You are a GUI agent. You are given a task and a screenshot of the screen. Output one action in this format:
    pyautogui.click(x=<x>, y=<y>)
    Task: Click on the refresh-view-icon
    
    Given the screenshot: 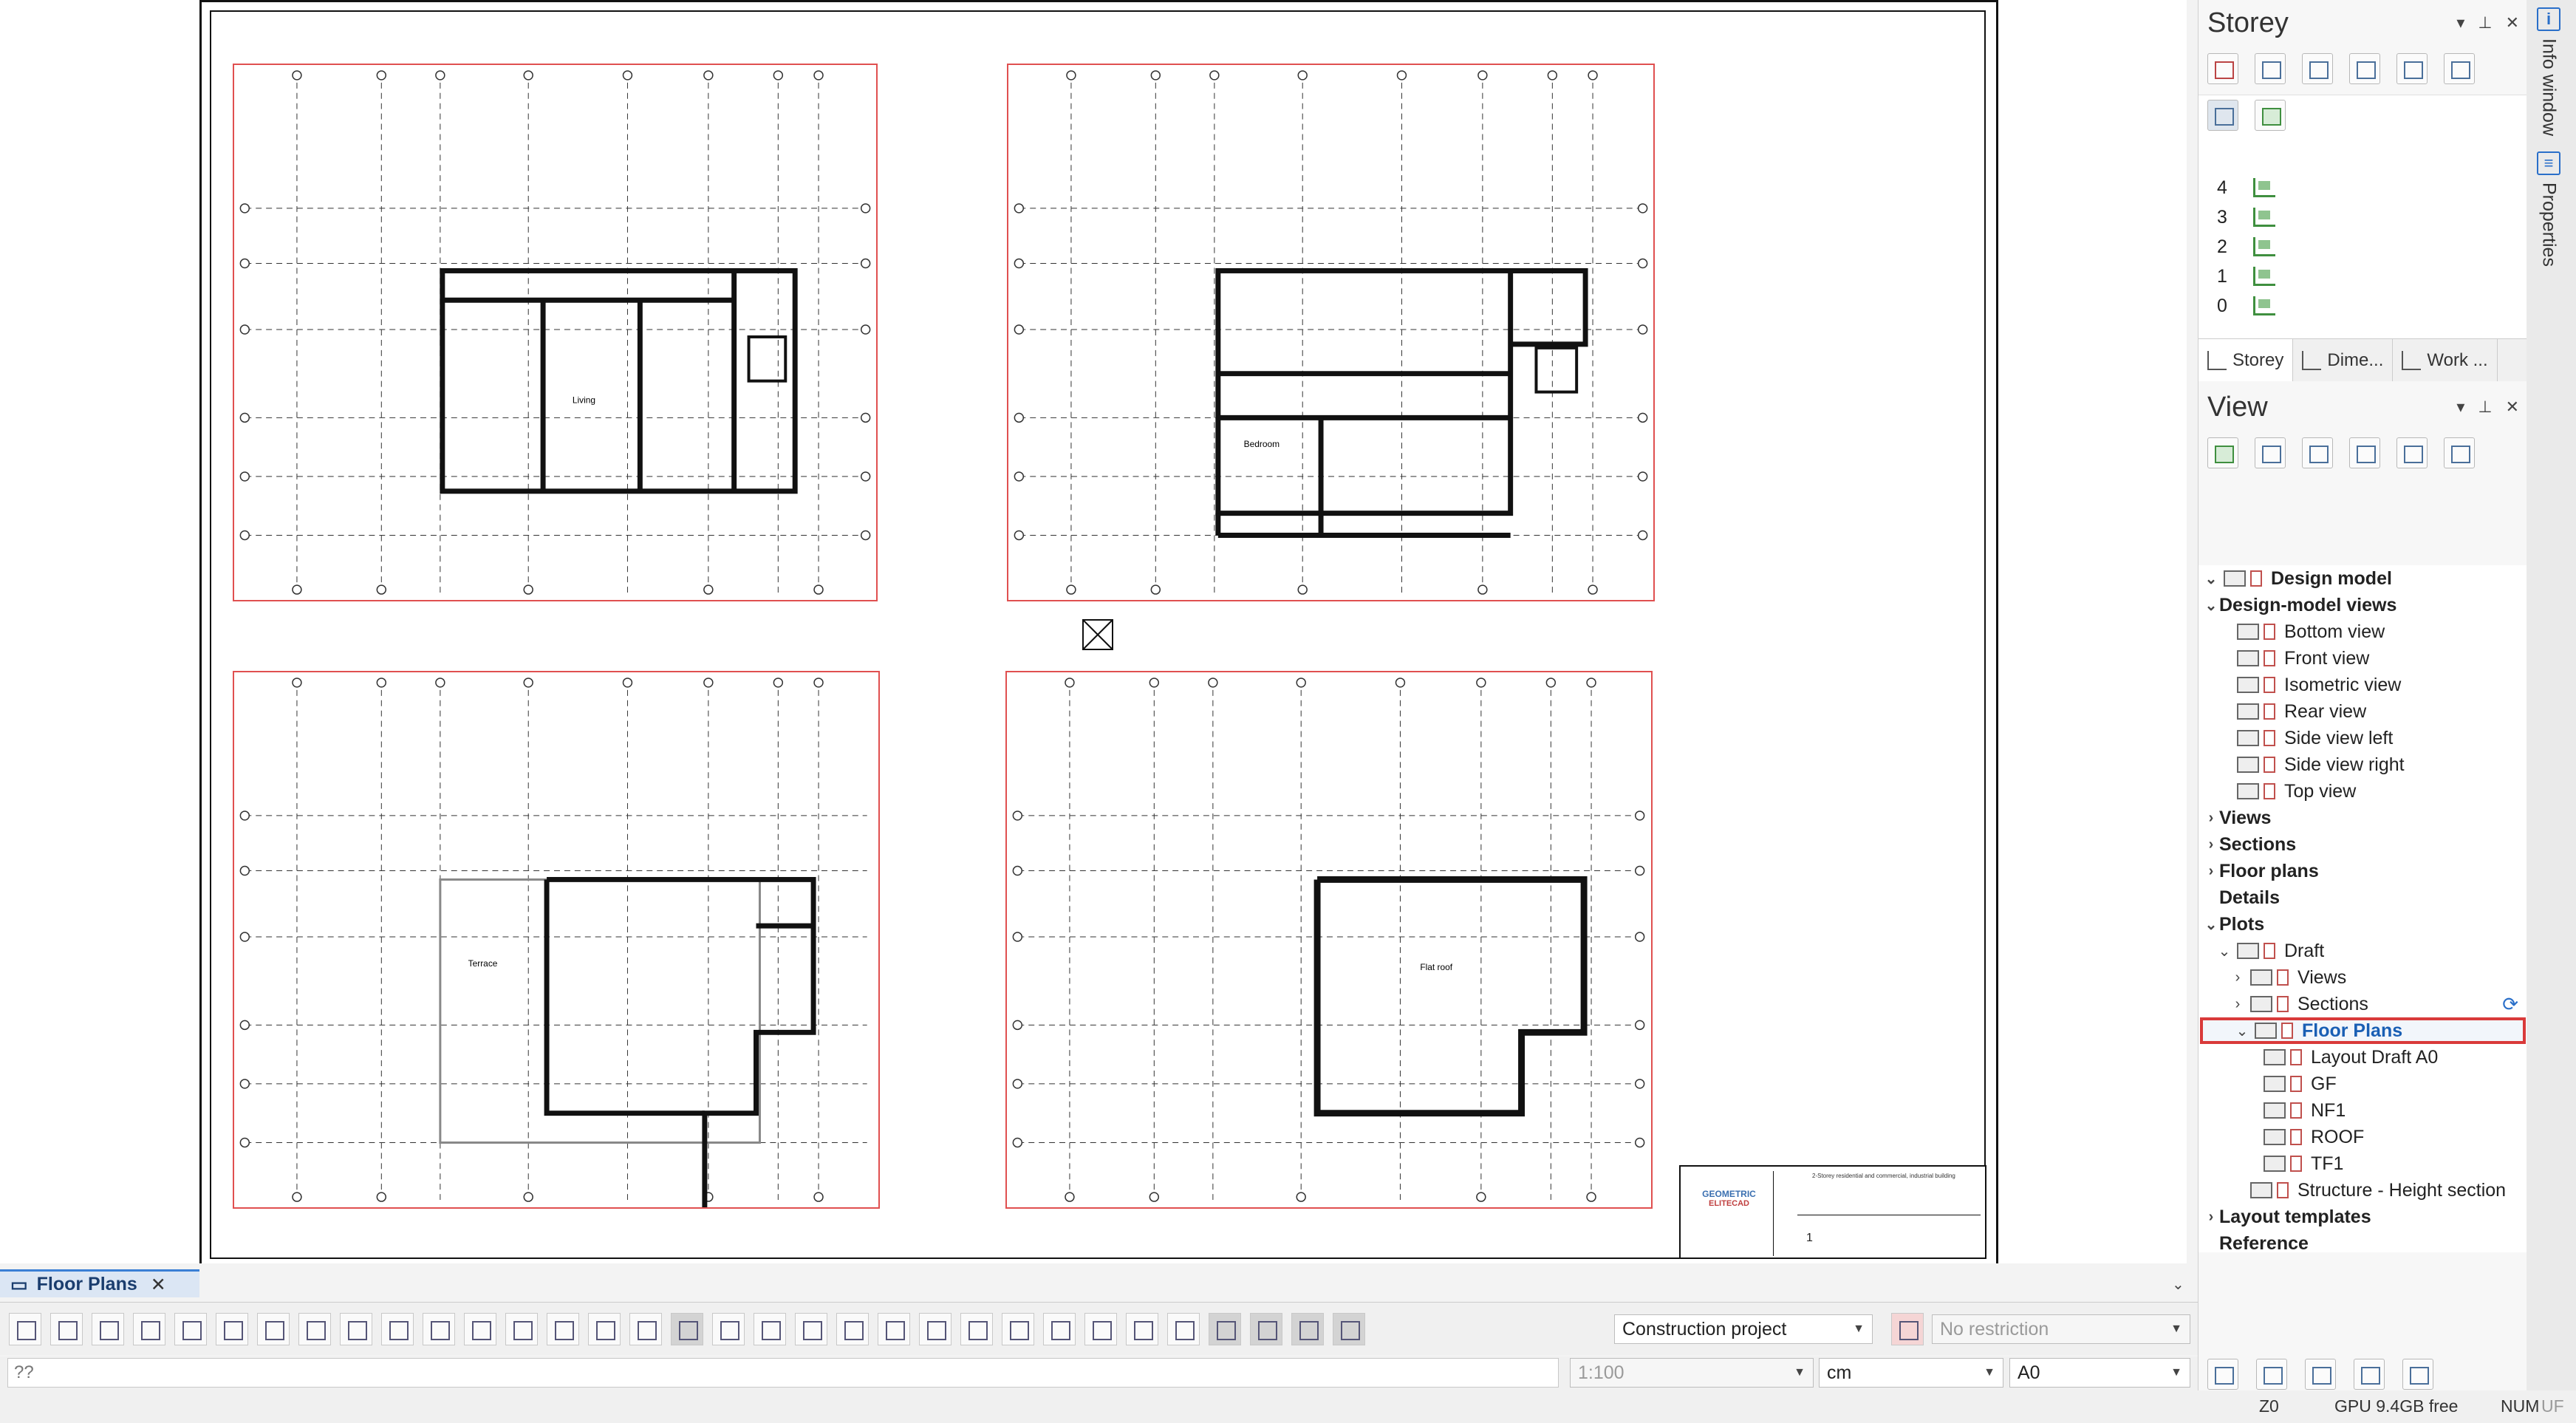 What is the action you would take?
    pyautogui.click(x=2364, y=452)
    